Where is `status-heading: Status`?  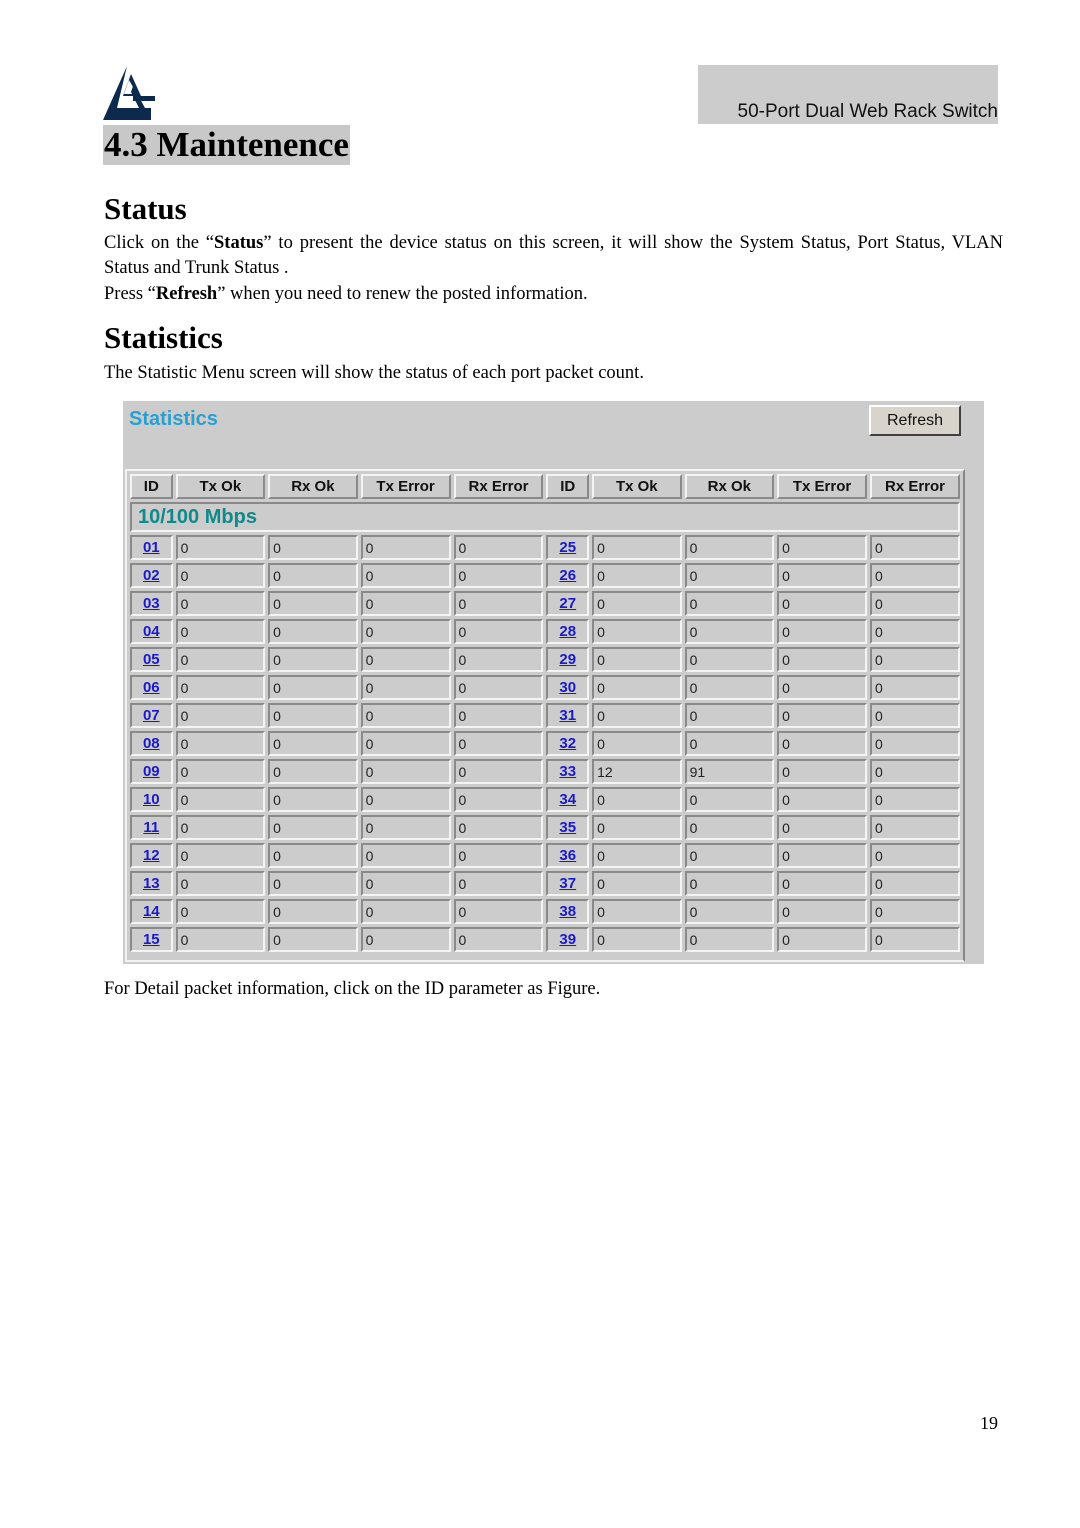 status-heading: Status is located at coordinates (145, 208).